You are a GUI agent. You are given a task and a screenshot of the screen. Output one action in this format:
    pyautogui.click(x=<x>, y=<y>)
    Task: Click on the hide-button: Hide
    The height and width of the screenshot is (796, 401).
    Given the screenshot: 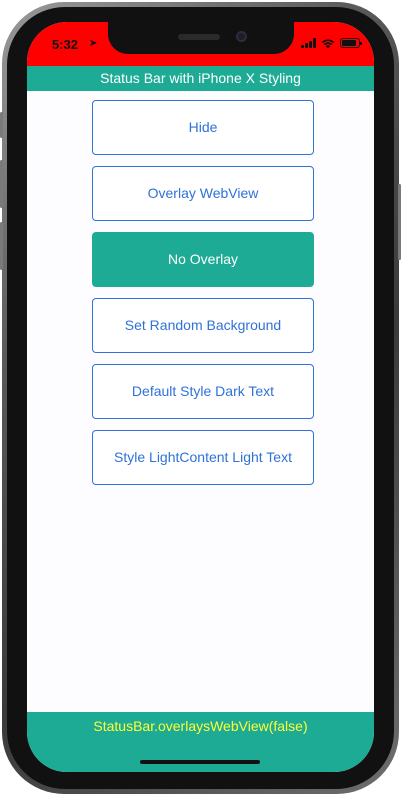 What is the action you would take?
    pyautogui.click(x=203, y=127)
    